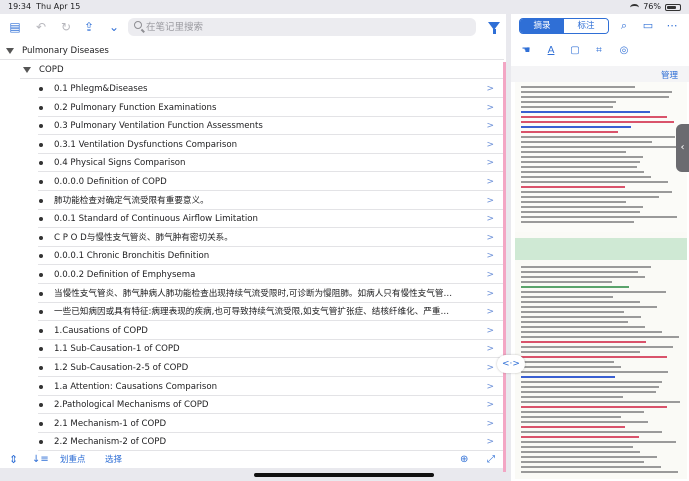 The height and width of the screenshot is (481, 689). Describe the element at coordinates (551, 51) in the screenshot. I see `text-highlight-icon: A` at that location.